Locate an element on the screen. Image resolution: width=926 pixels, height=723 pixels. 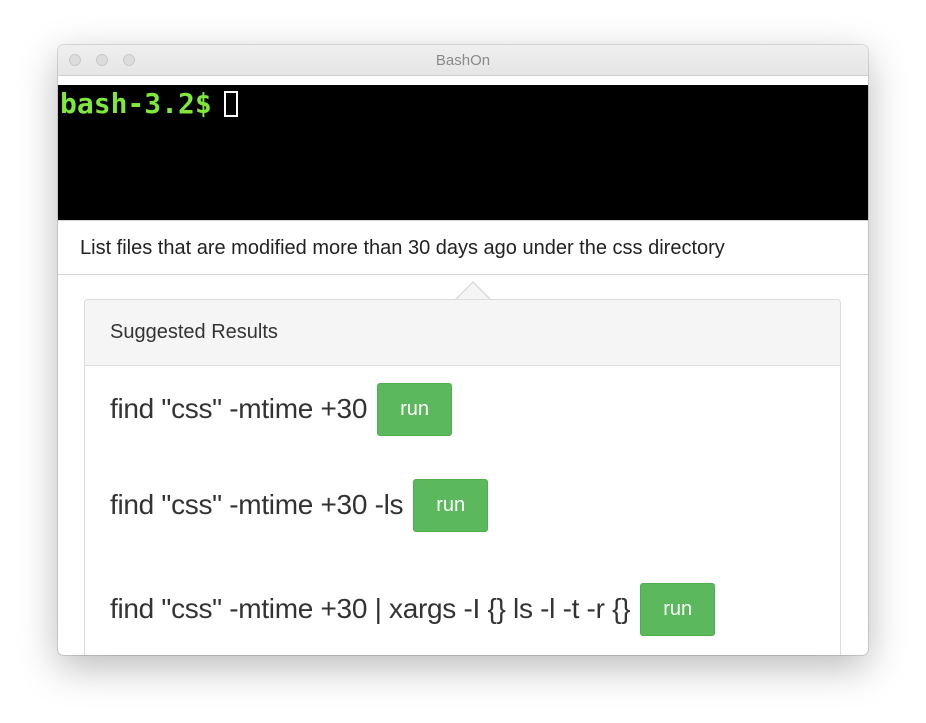
suggested-results-title: Suggested Results is located at coordinates (194, 332).